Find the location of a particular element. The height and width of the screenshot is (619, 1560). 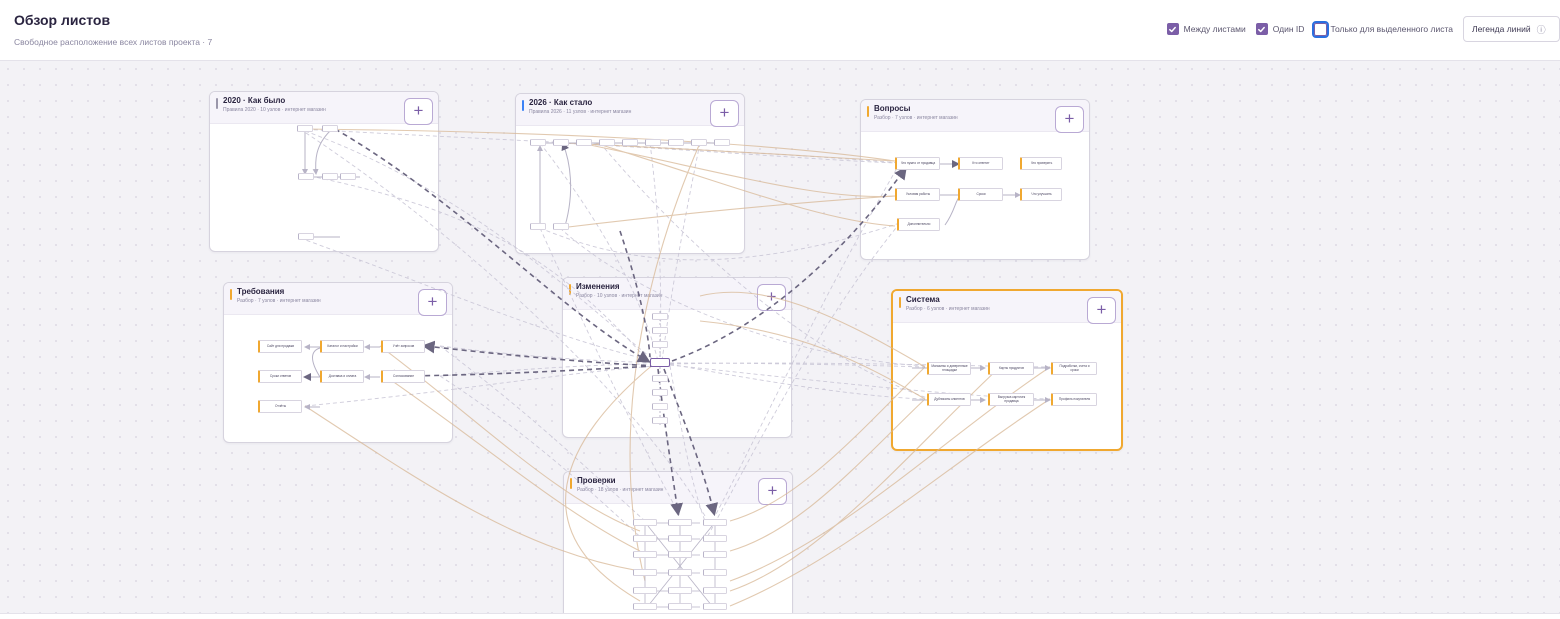

node-question: Что улучшить is located at coordinates (1041, 194).